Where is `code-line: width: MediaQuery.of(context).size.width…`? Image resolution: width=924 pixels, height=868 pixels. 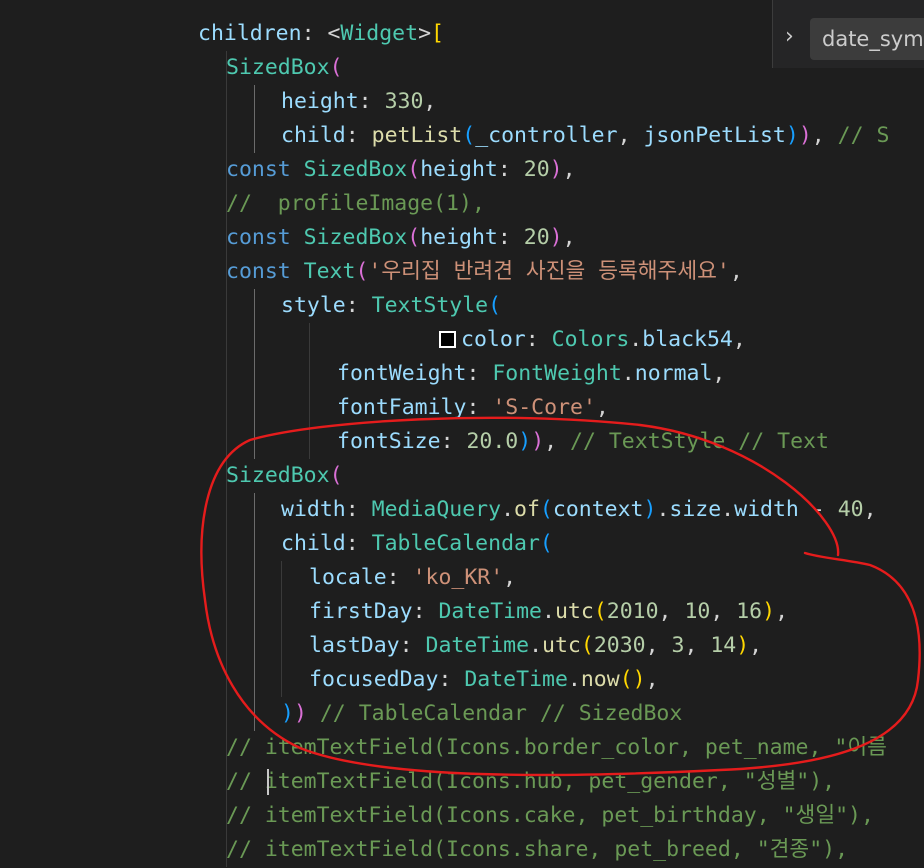
code-line: width: MediaQuery.of(context).size.width… is located at coordinates (579, 510).